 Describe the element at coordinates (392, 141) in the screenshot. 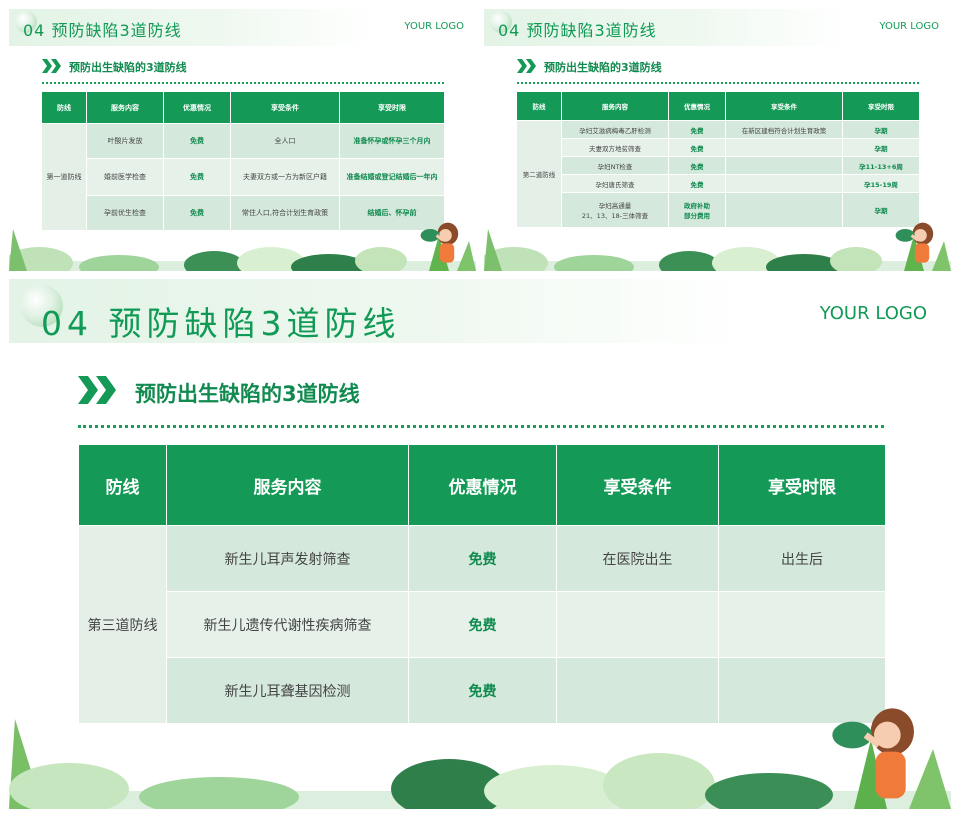

I see `period-cell: 准备怀孕或怀孕三个月内` at that location.